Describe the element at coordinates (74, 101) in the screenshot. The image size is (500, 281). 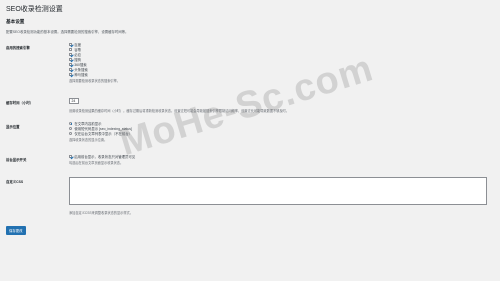
I see `cache-hours-input: 24` at that location.